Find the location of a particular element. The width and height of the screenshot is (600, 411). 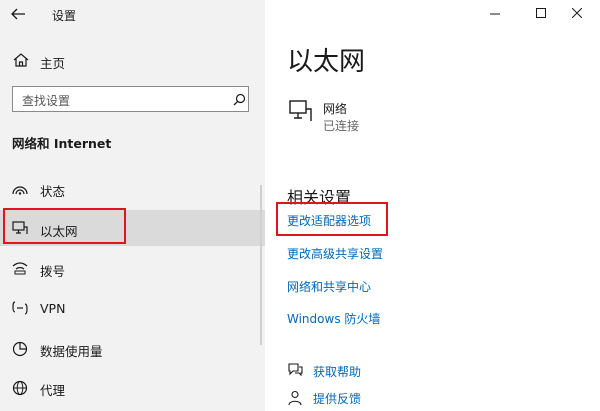

minimize-button is located at coordinates (495, 14).